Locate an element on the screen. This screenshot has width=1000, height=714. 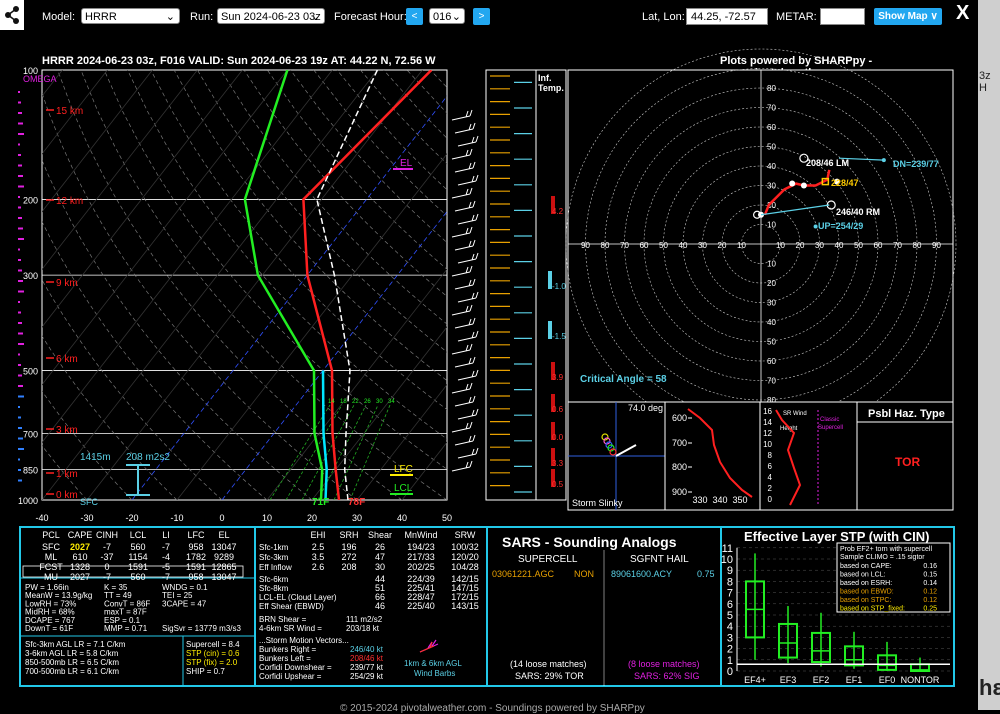
table-cell: 100/32 is located at coordinates (465, 547).